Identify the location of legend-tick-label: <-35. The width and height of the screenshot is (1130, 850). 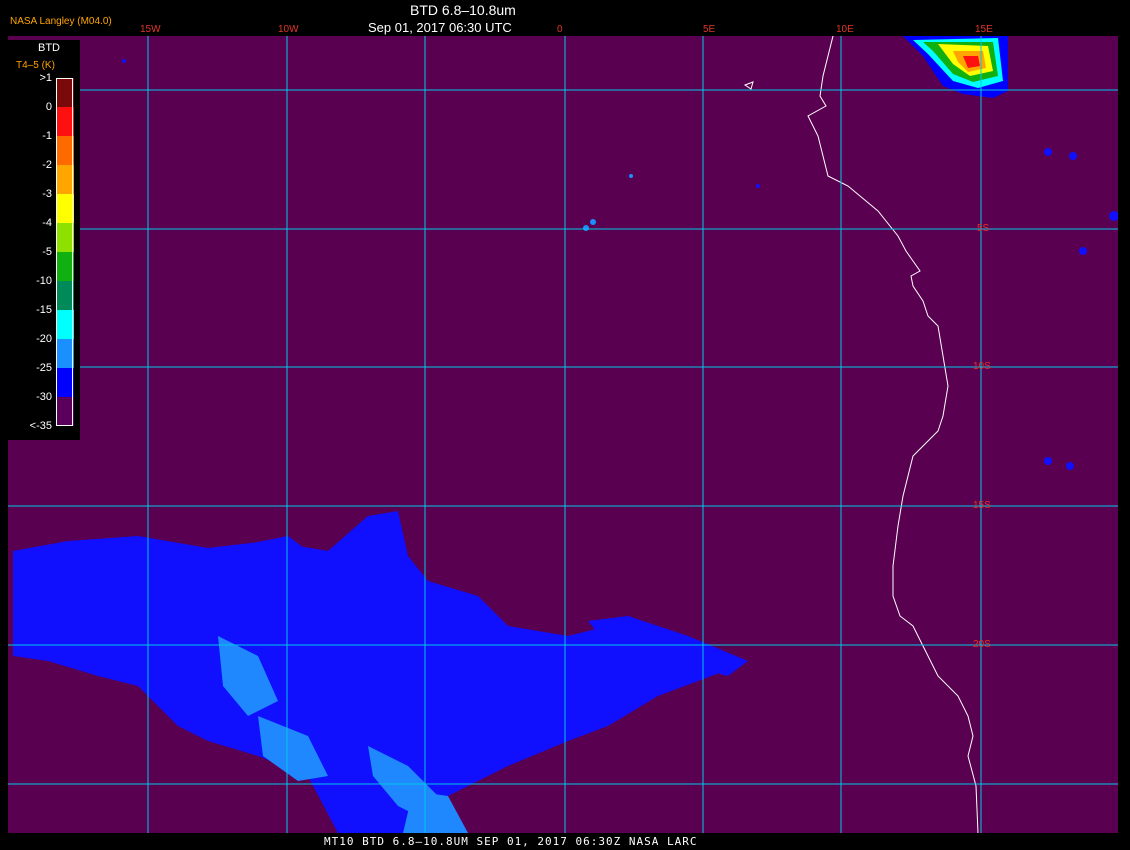
(40, 426).